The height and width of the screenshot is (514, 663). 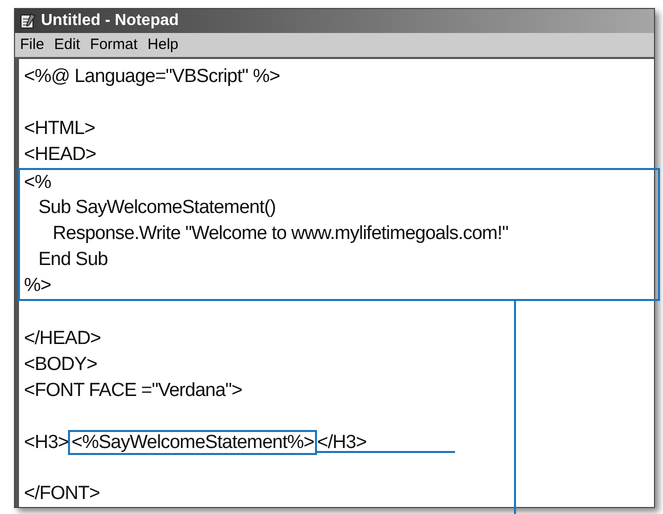 I want to click on code-line: </FONT>, so click(x=62, y=494).